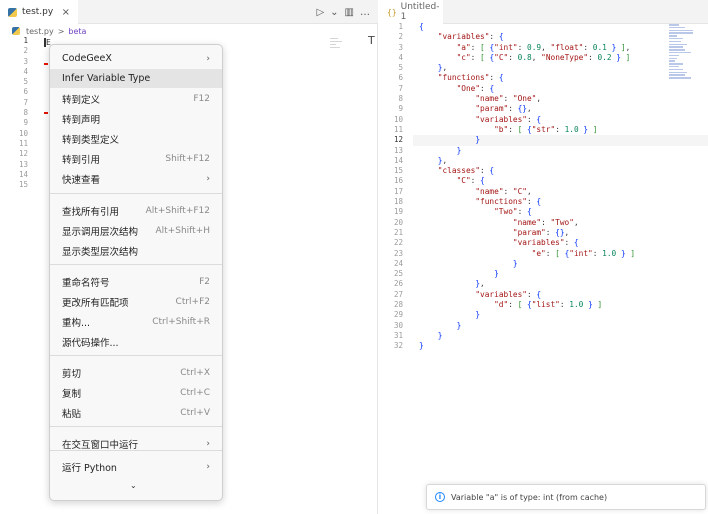 This screenshot has width=708, height=514. Describe the element at coordinates (23, 143) in the screenshot. I see `line-number: 11` at that location.